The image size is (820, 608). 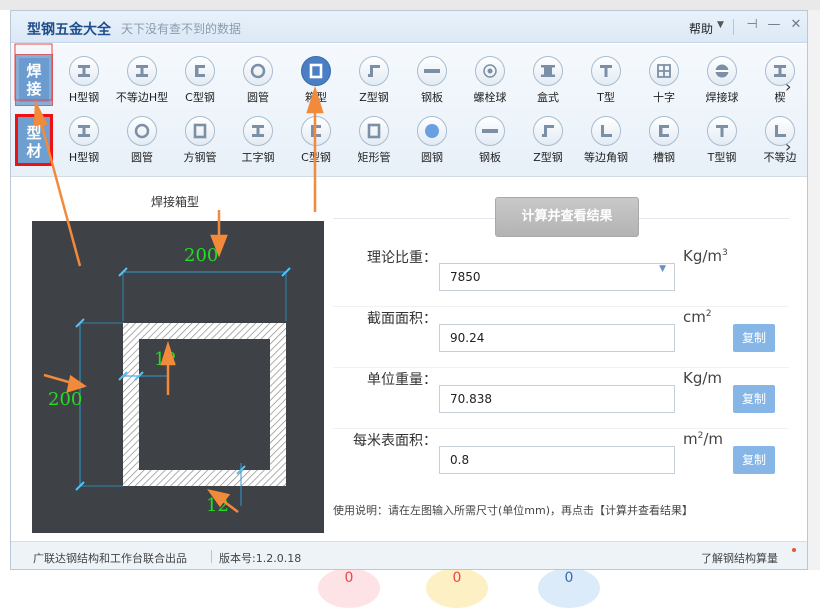 What do you see at coordinates (725, 253) in the screenshot?
I see `density-unit-sup: 3` at bounding box center [725, 253].